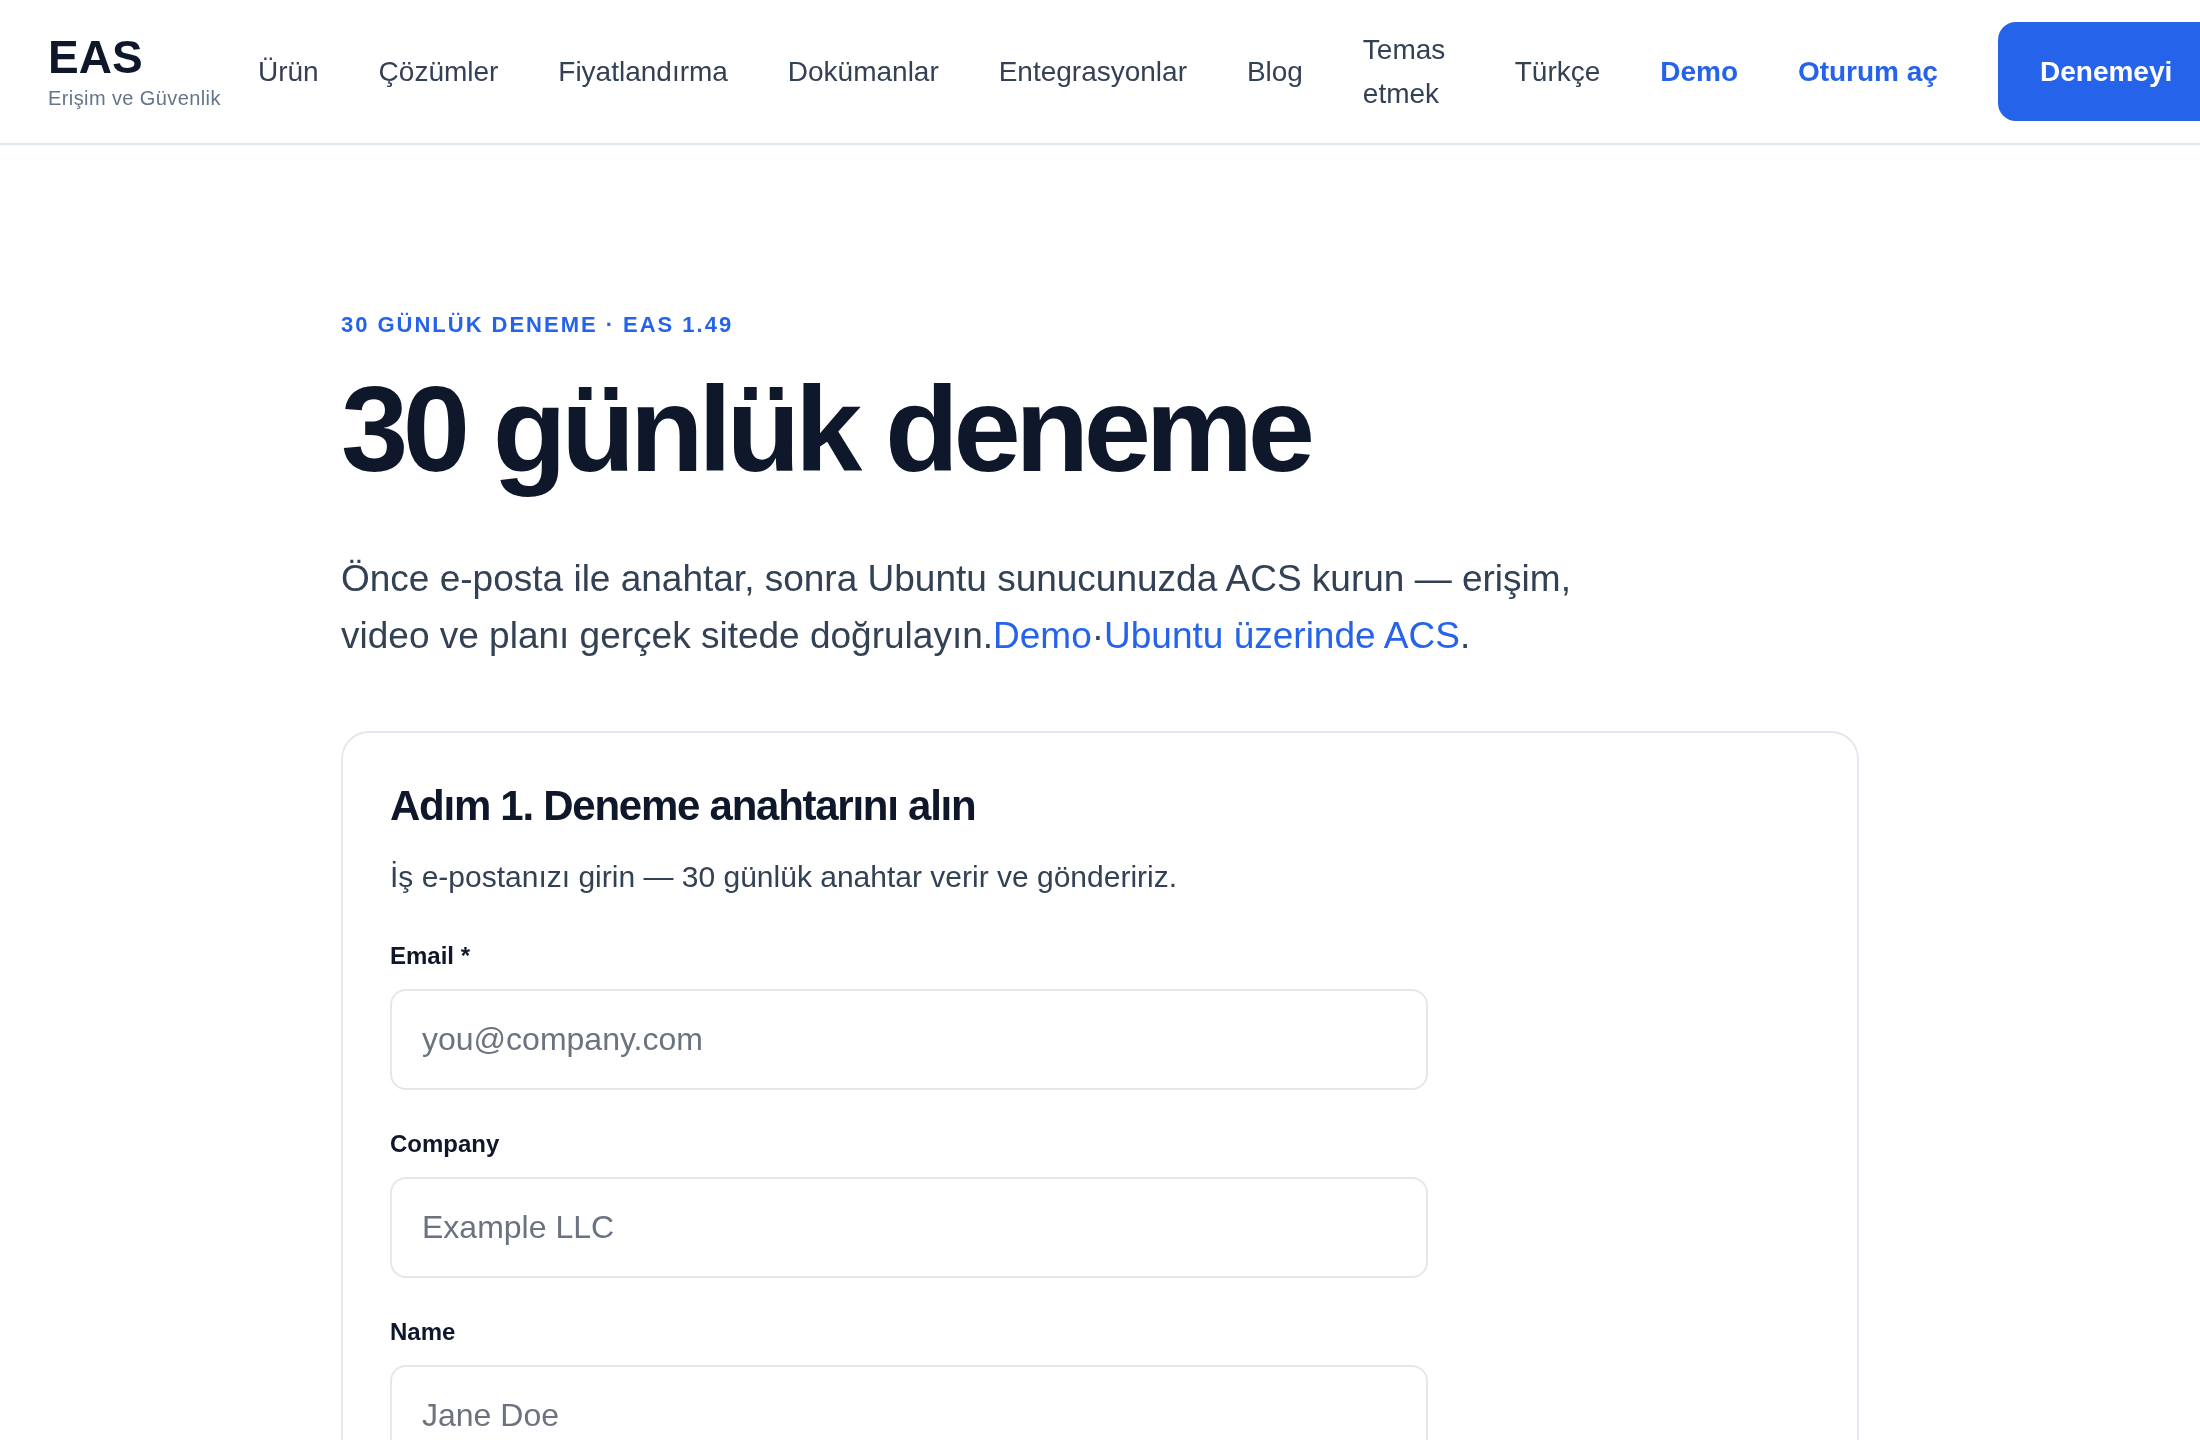 The width and height of the screenshot is (2200, 1440). What do you see at coordinates (909, 1402) in the screenshot?
I see `text-field: Jane Doe` at bounding box center [909, 1402].